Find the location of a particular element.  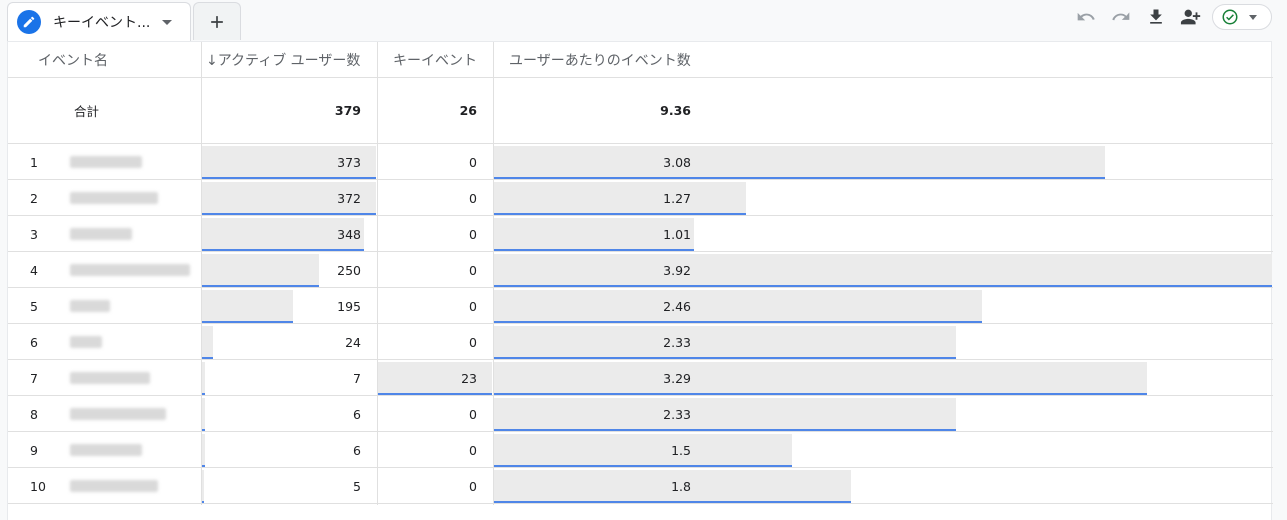

table-row: 1 373 0 3.08 is located at coordinates (640, 162).